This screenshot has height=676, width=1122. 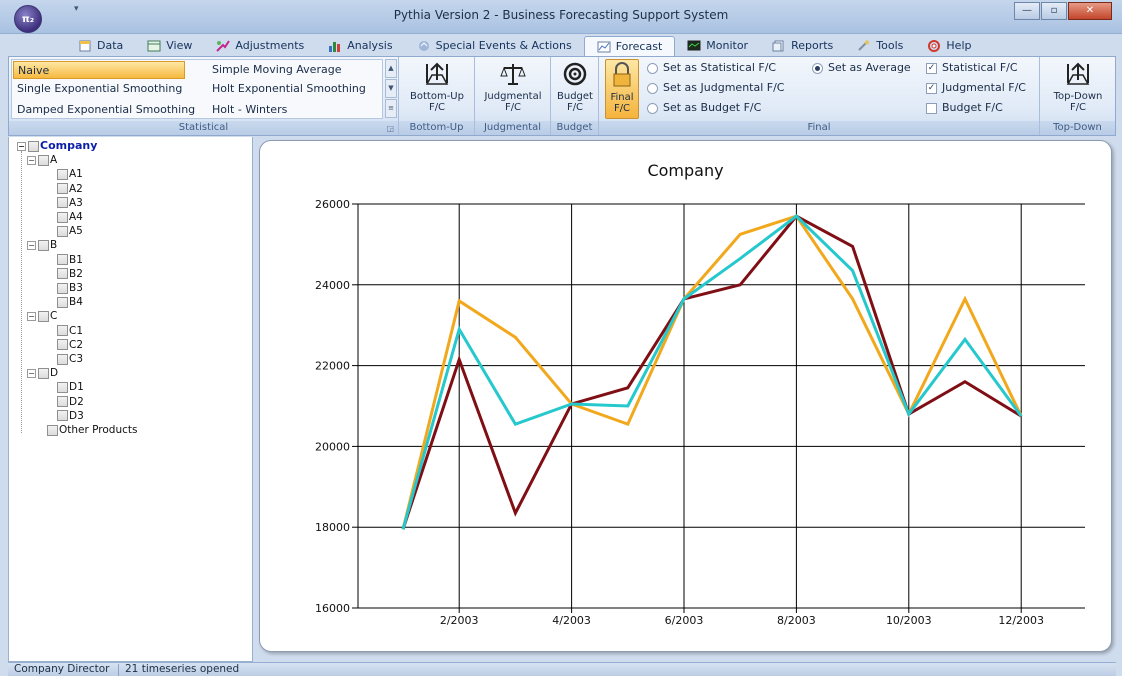 I want to click on x-tick-label: 6/2003, so click(x=684, y=620).